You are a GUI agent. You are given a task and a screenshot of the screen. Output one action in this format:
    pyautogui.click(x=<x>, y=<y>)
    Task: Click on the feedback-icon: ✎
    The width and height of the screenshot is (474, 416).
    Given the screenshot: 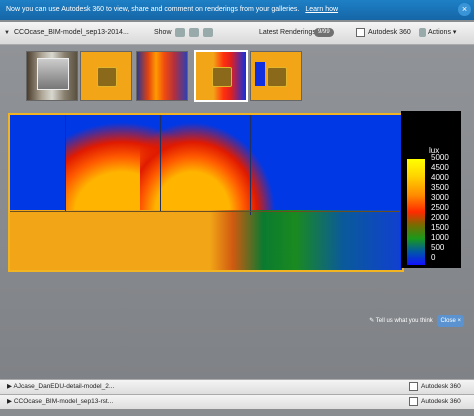 What is the action you would take?
    pyautogui.click(x=372, y=321)
    